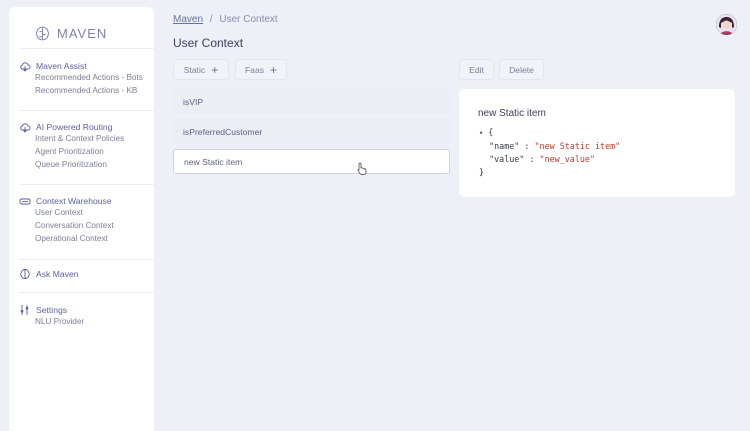  What do you see at coordinates (512, 113) in the screenshot?
I see `detail-title: new Static item` at bounding box center [512, 113].